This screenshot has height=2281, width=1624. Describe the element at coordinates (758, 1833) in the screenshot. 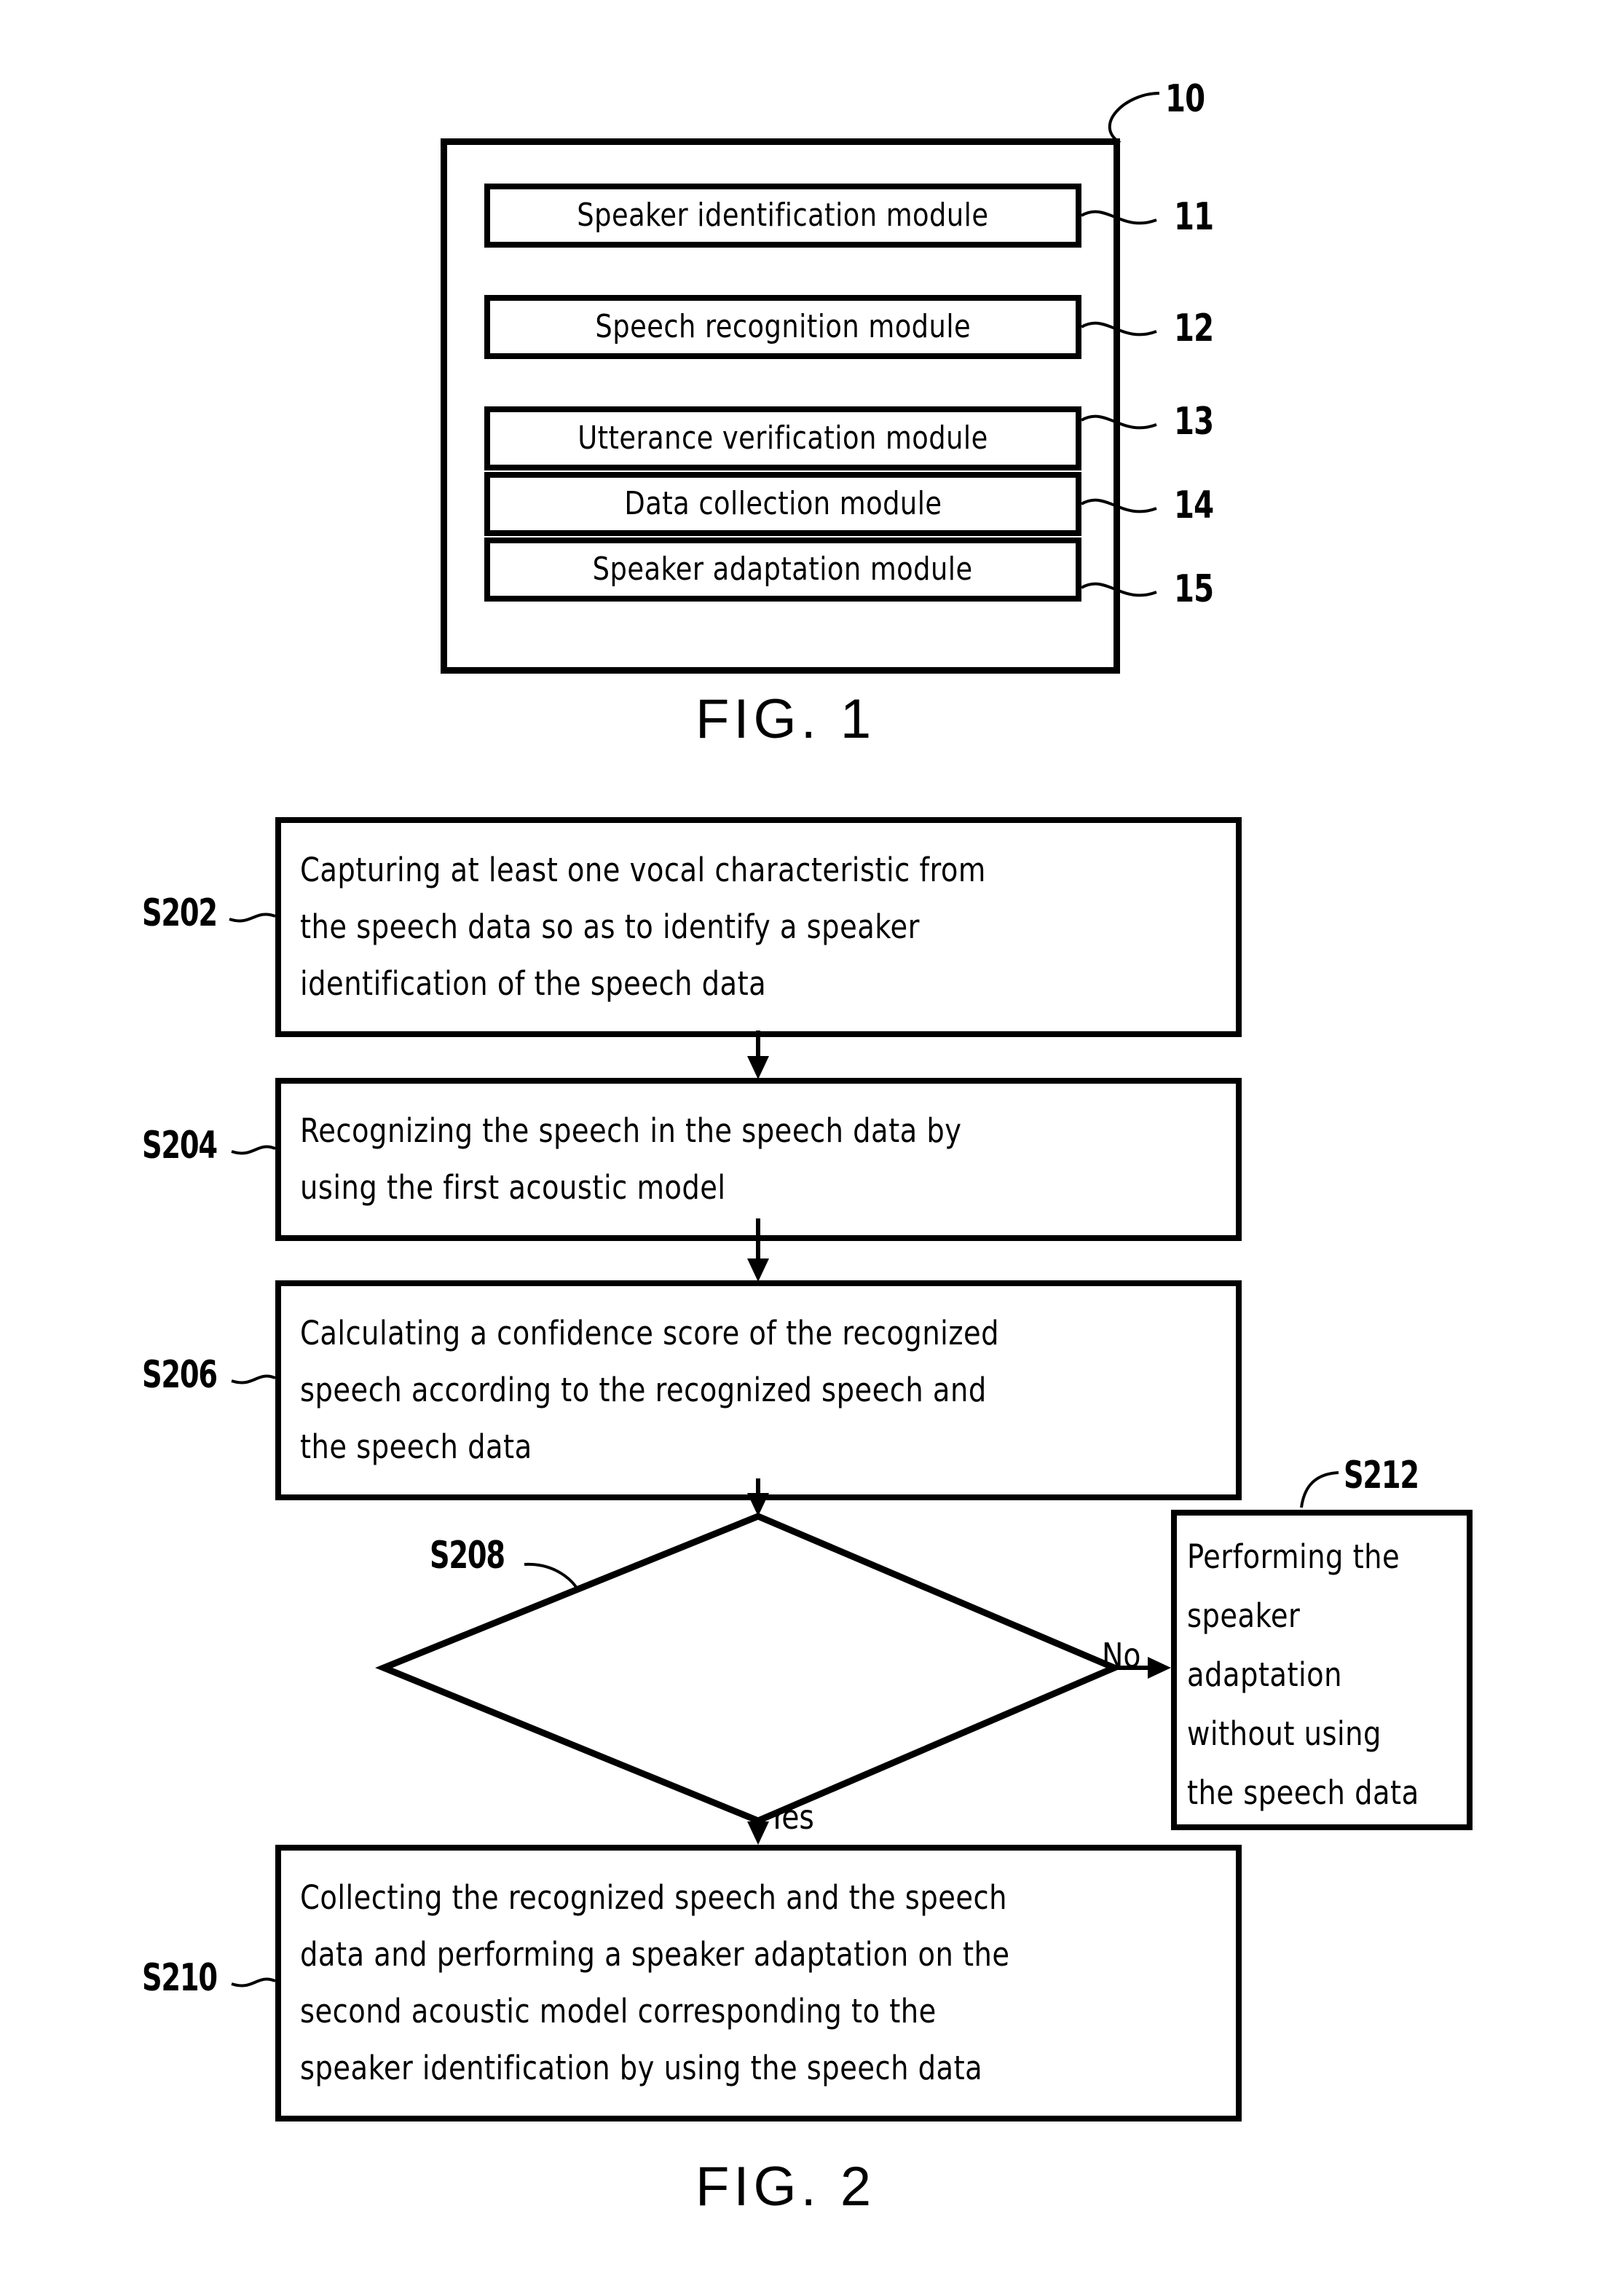

I see `flow-arrowhead-yes-branch` at that location.